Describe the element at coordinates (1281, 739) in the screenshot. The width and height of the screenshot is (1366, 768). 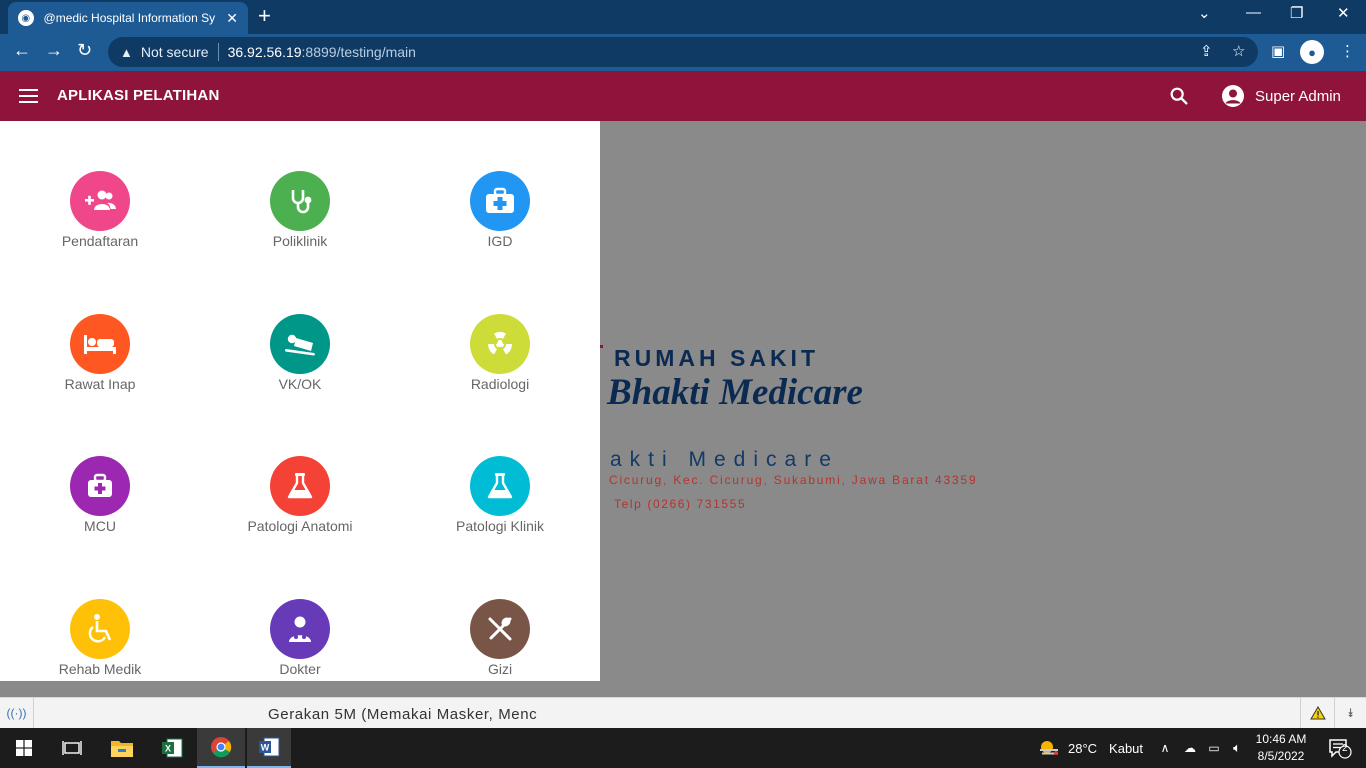
I see `clock-time: 10:46 AM` at that location.